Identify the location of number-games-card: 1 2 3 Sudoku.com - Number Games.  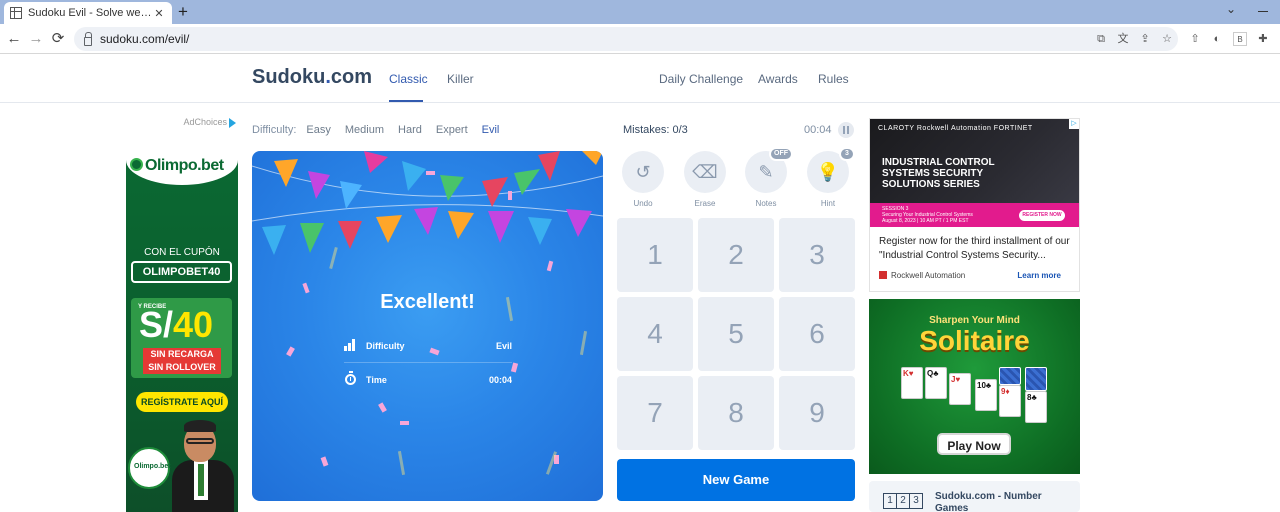
(974, 496).